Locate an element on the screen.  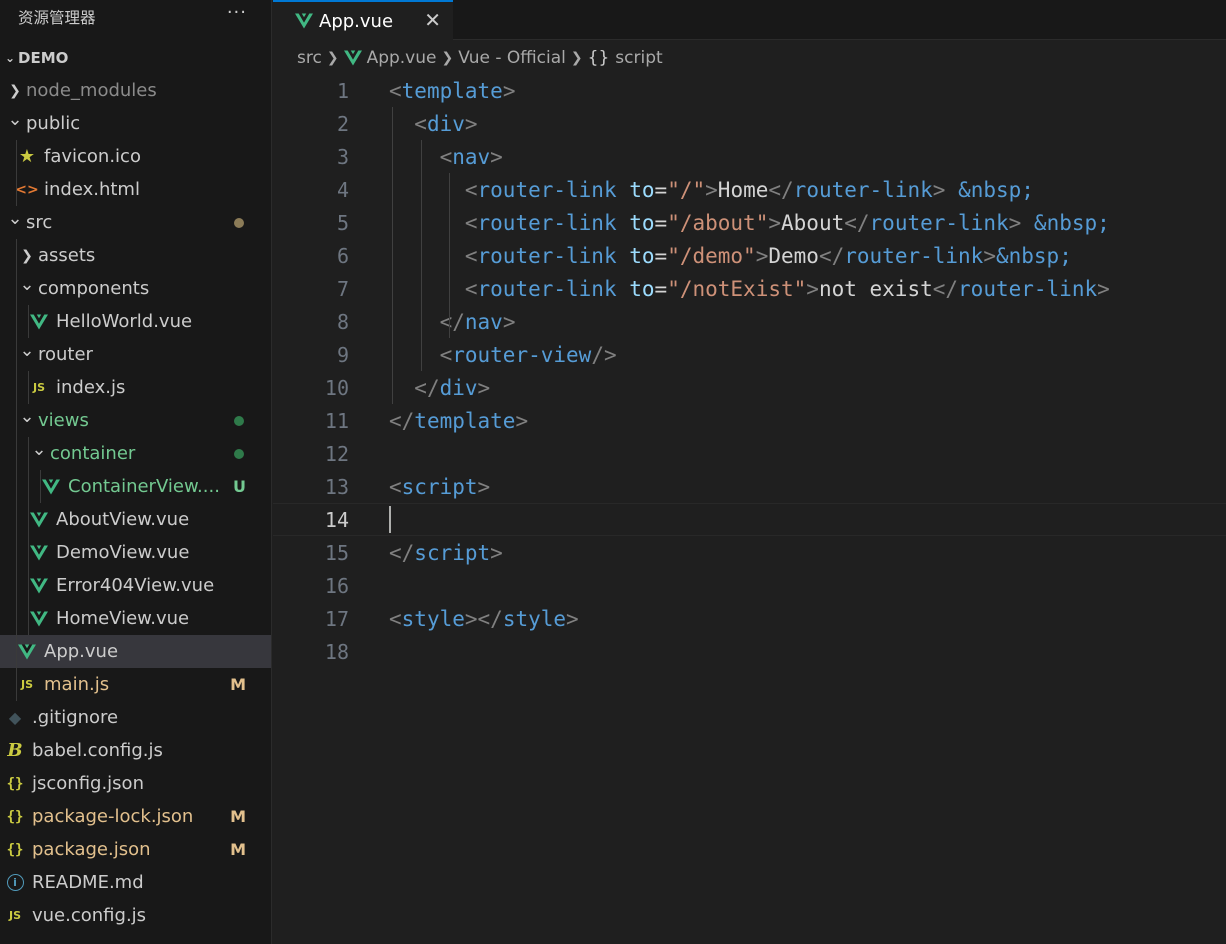
git-status-badge: U is located at coordinates (239, 486).